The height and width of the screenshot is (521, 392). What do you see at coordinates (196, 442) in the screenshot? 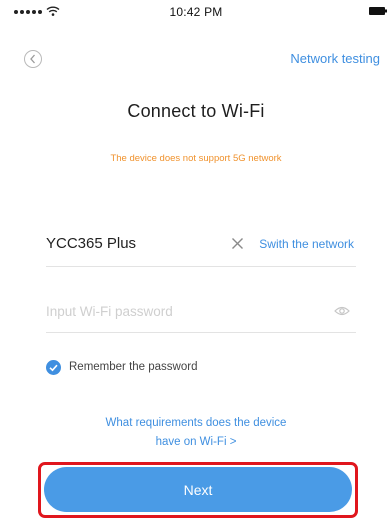
I see `requirements-line-2: have on Wi-Fi >` at bounding box center [196, 442].